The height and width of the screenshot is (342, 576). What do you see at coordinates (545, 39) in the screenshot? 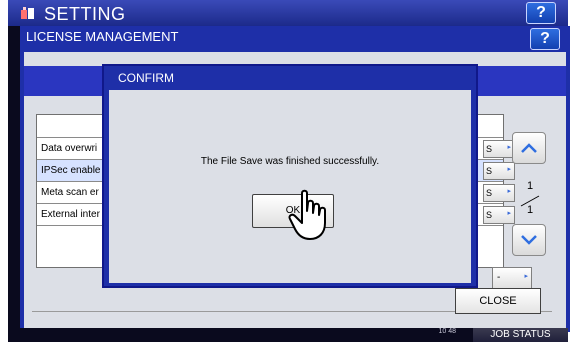
I see `license-help-button: ?` at bounding box center [545, 39].